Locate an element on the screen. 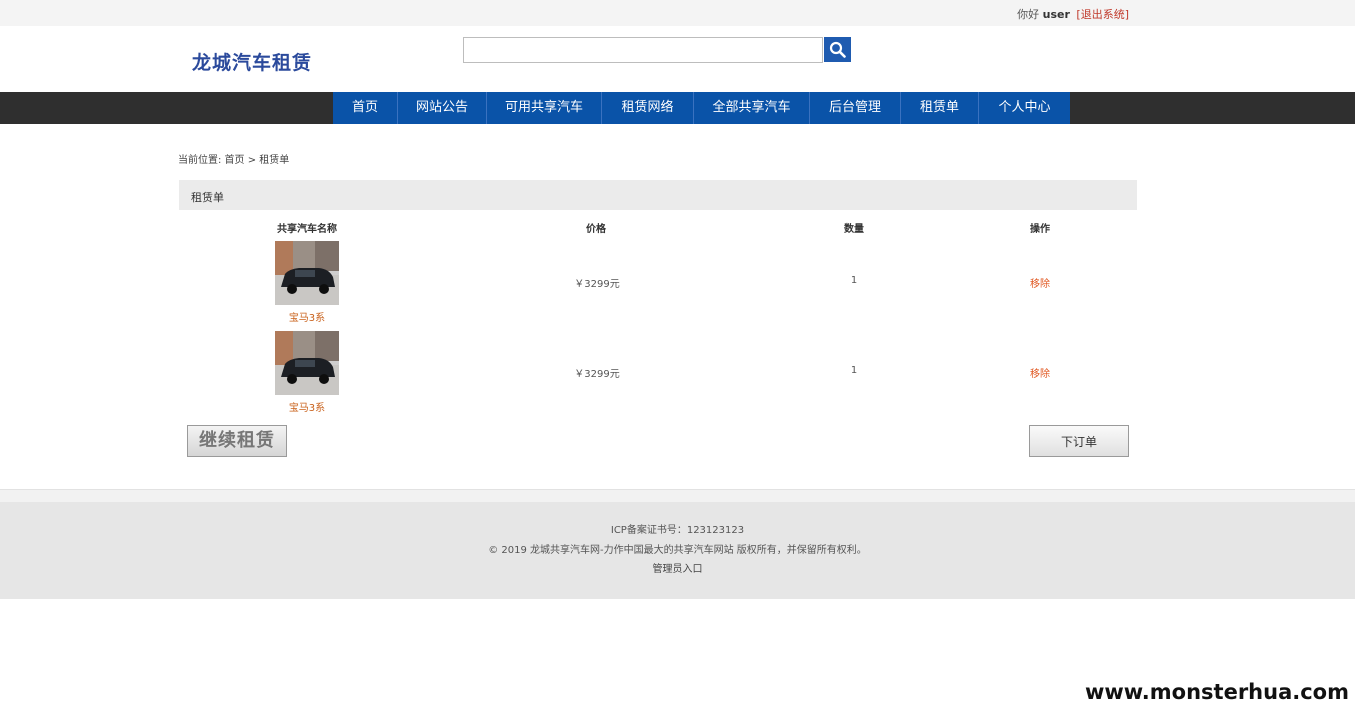 The width and height of the screenshot is (1355, 724). admin-entry-wrapper: 管理员入口 is located at coordinates (677, 567).